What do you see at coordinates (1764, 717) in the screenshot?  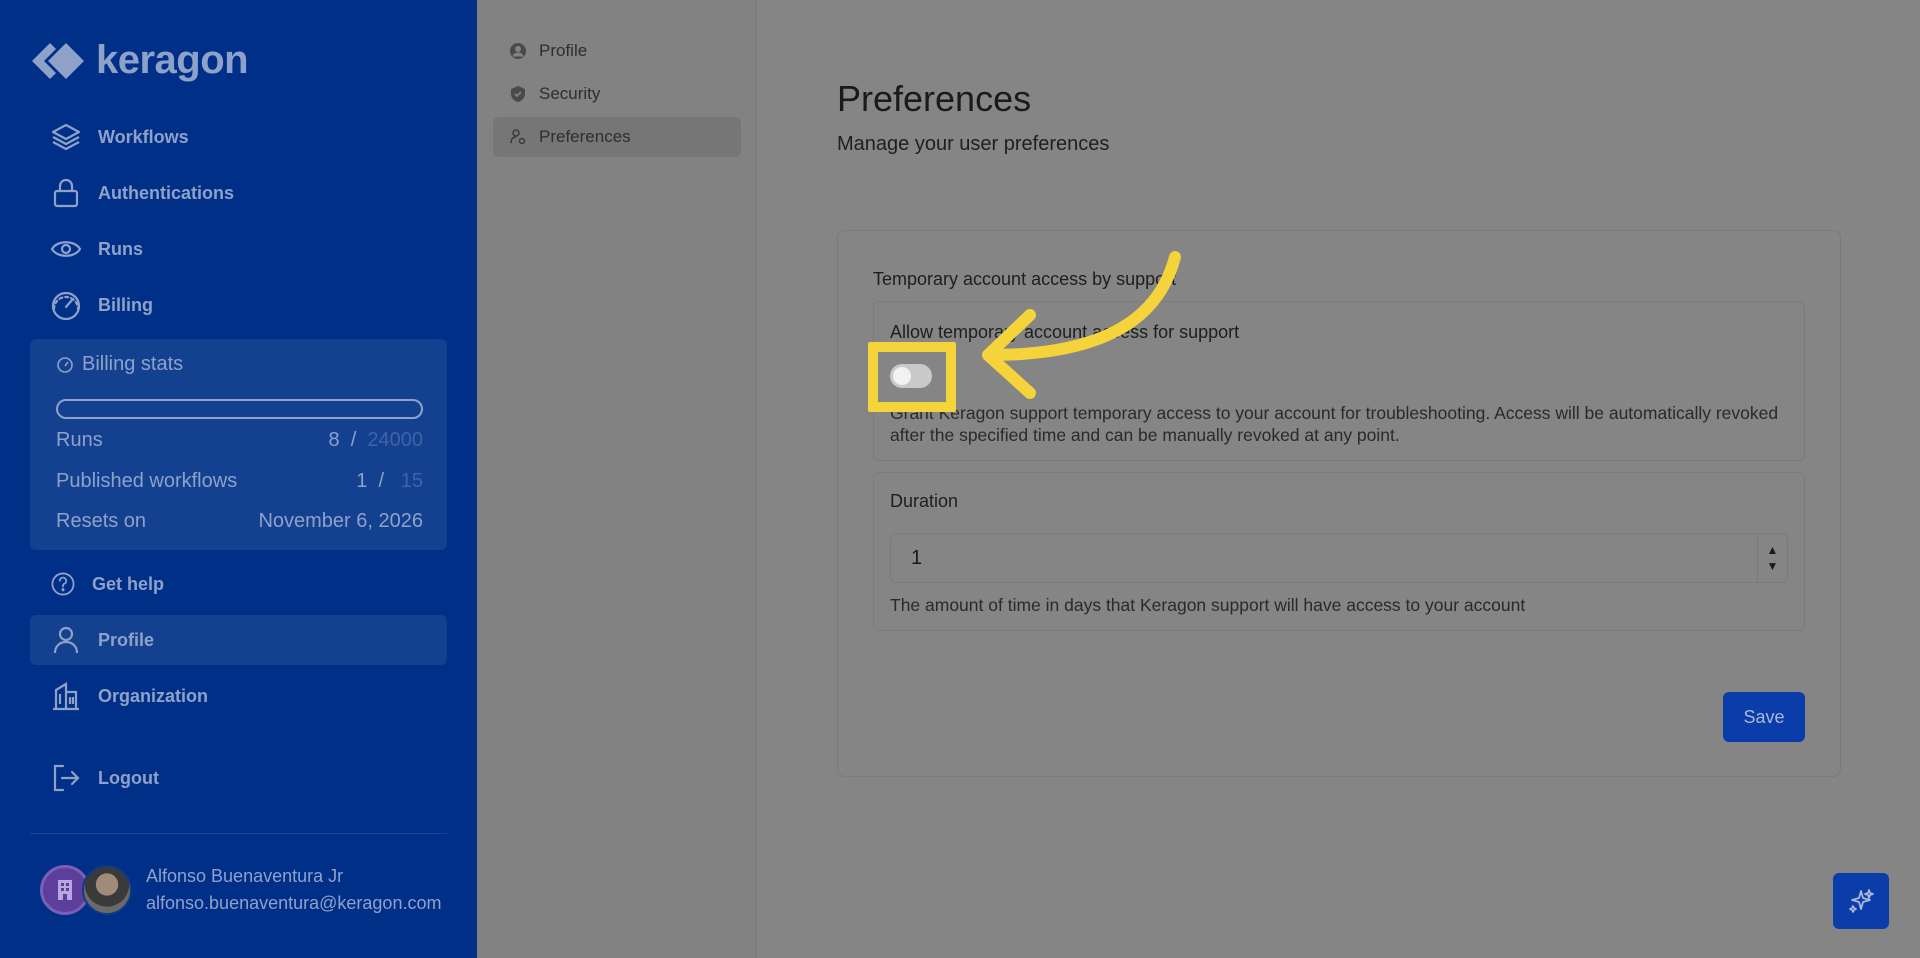 I see `save-button: Save` at bounding box center [1764, 717].